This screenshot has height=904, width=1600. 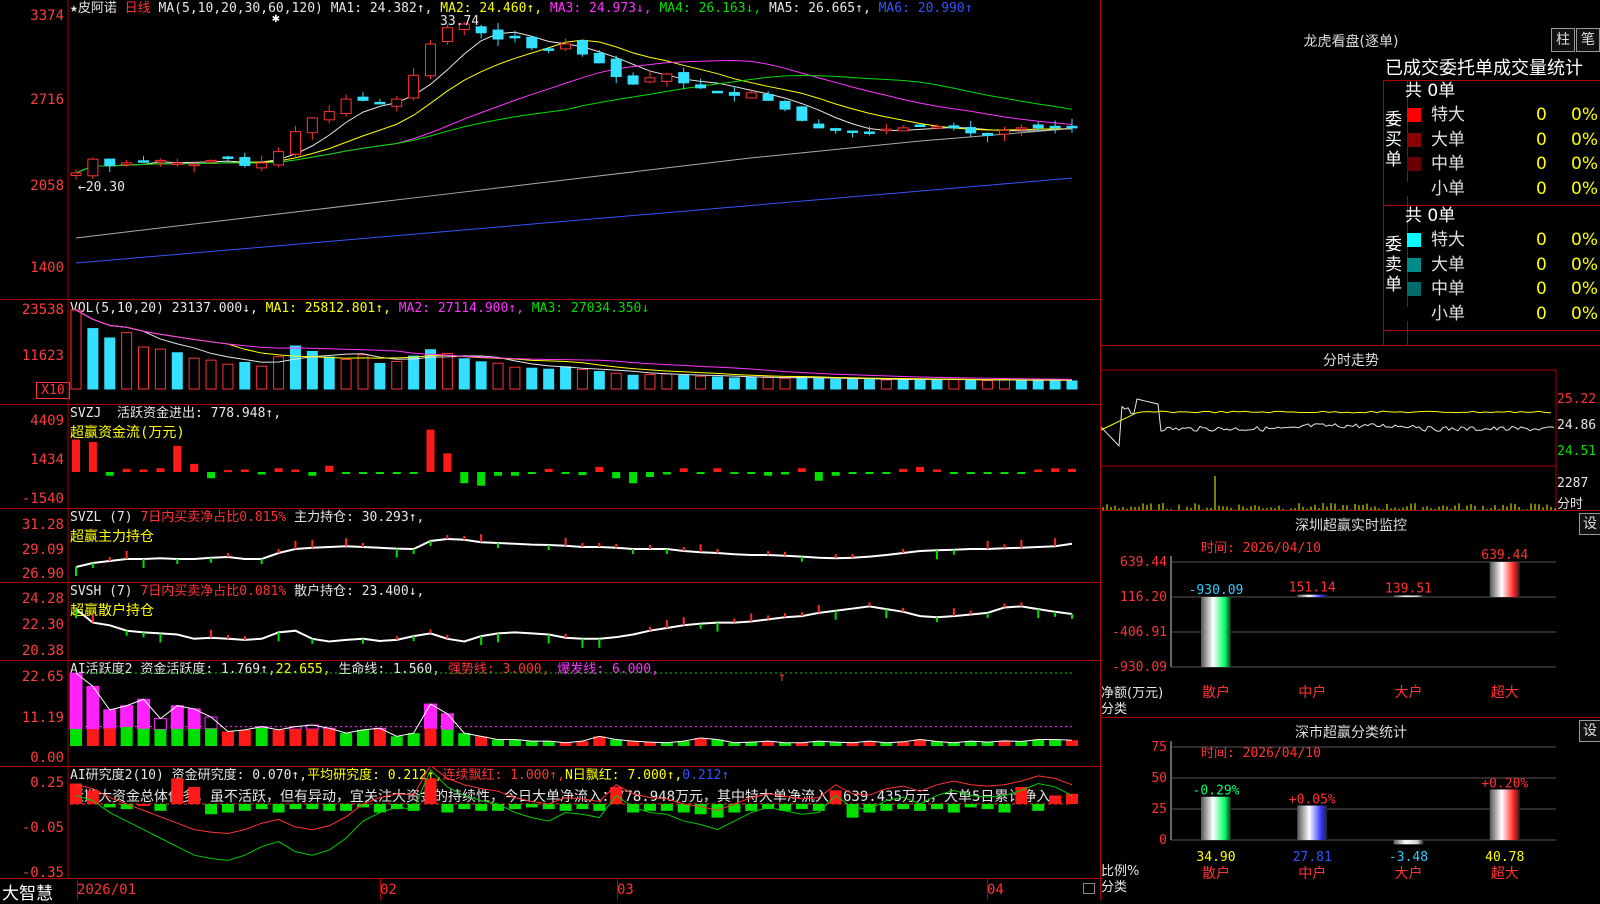 I want to click on change-label: -0.29%, so click(x=1216, y=791).